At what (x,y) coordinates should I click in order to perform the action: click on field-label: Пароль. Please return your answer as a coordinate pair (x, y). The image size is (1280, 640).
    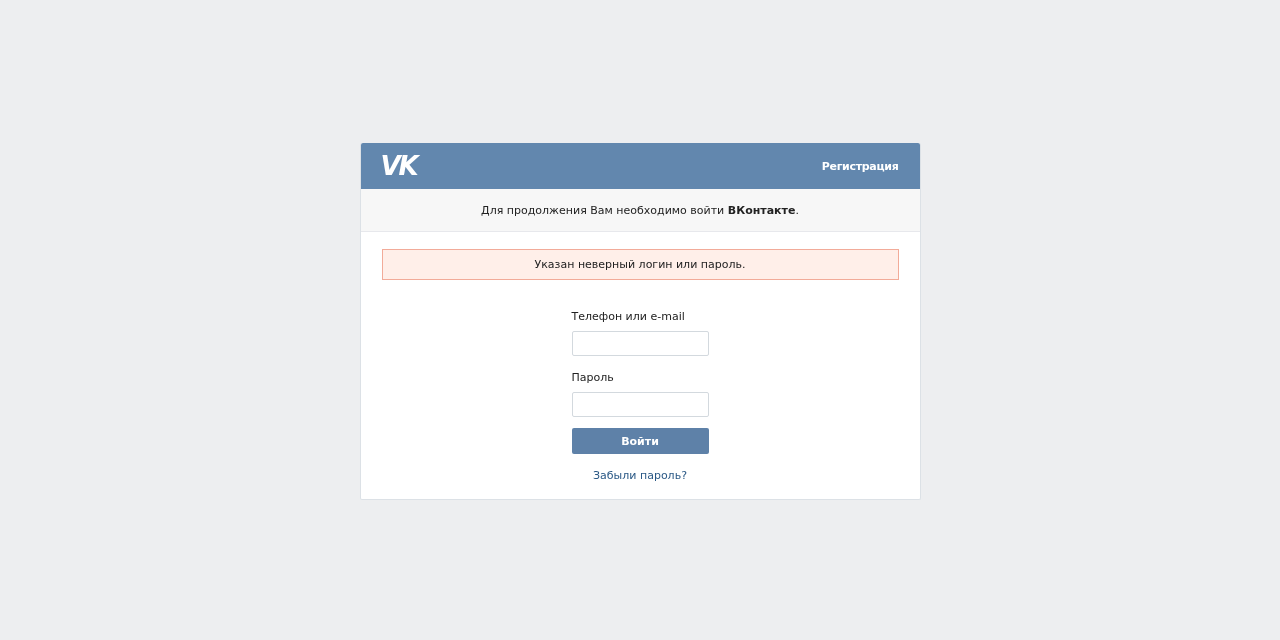
    Looking at the image, I should click on (593, 378).